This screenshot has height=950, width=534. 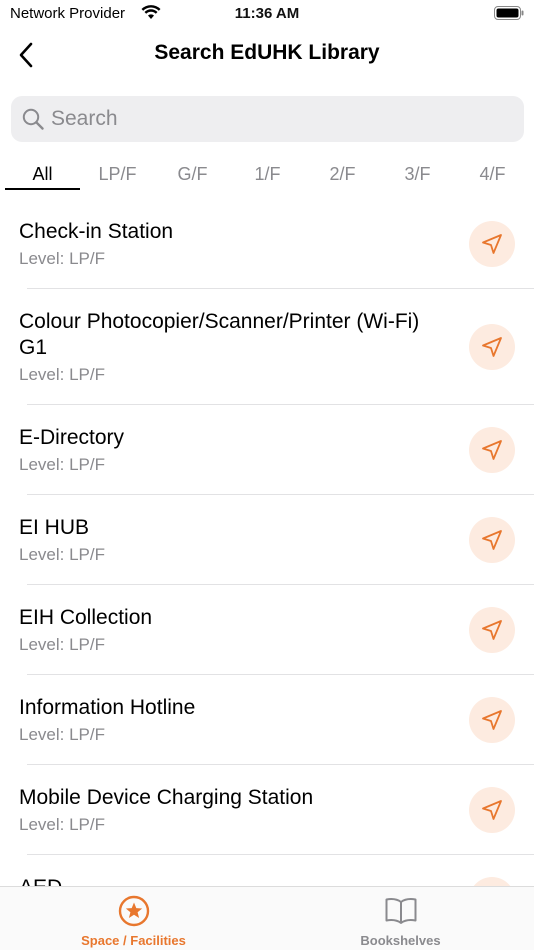 What do you see at coordinates (267, 630) in the screenshot?
I see `list-item: EIH Collection Level: LP/F` at bounding box center [267, 630].